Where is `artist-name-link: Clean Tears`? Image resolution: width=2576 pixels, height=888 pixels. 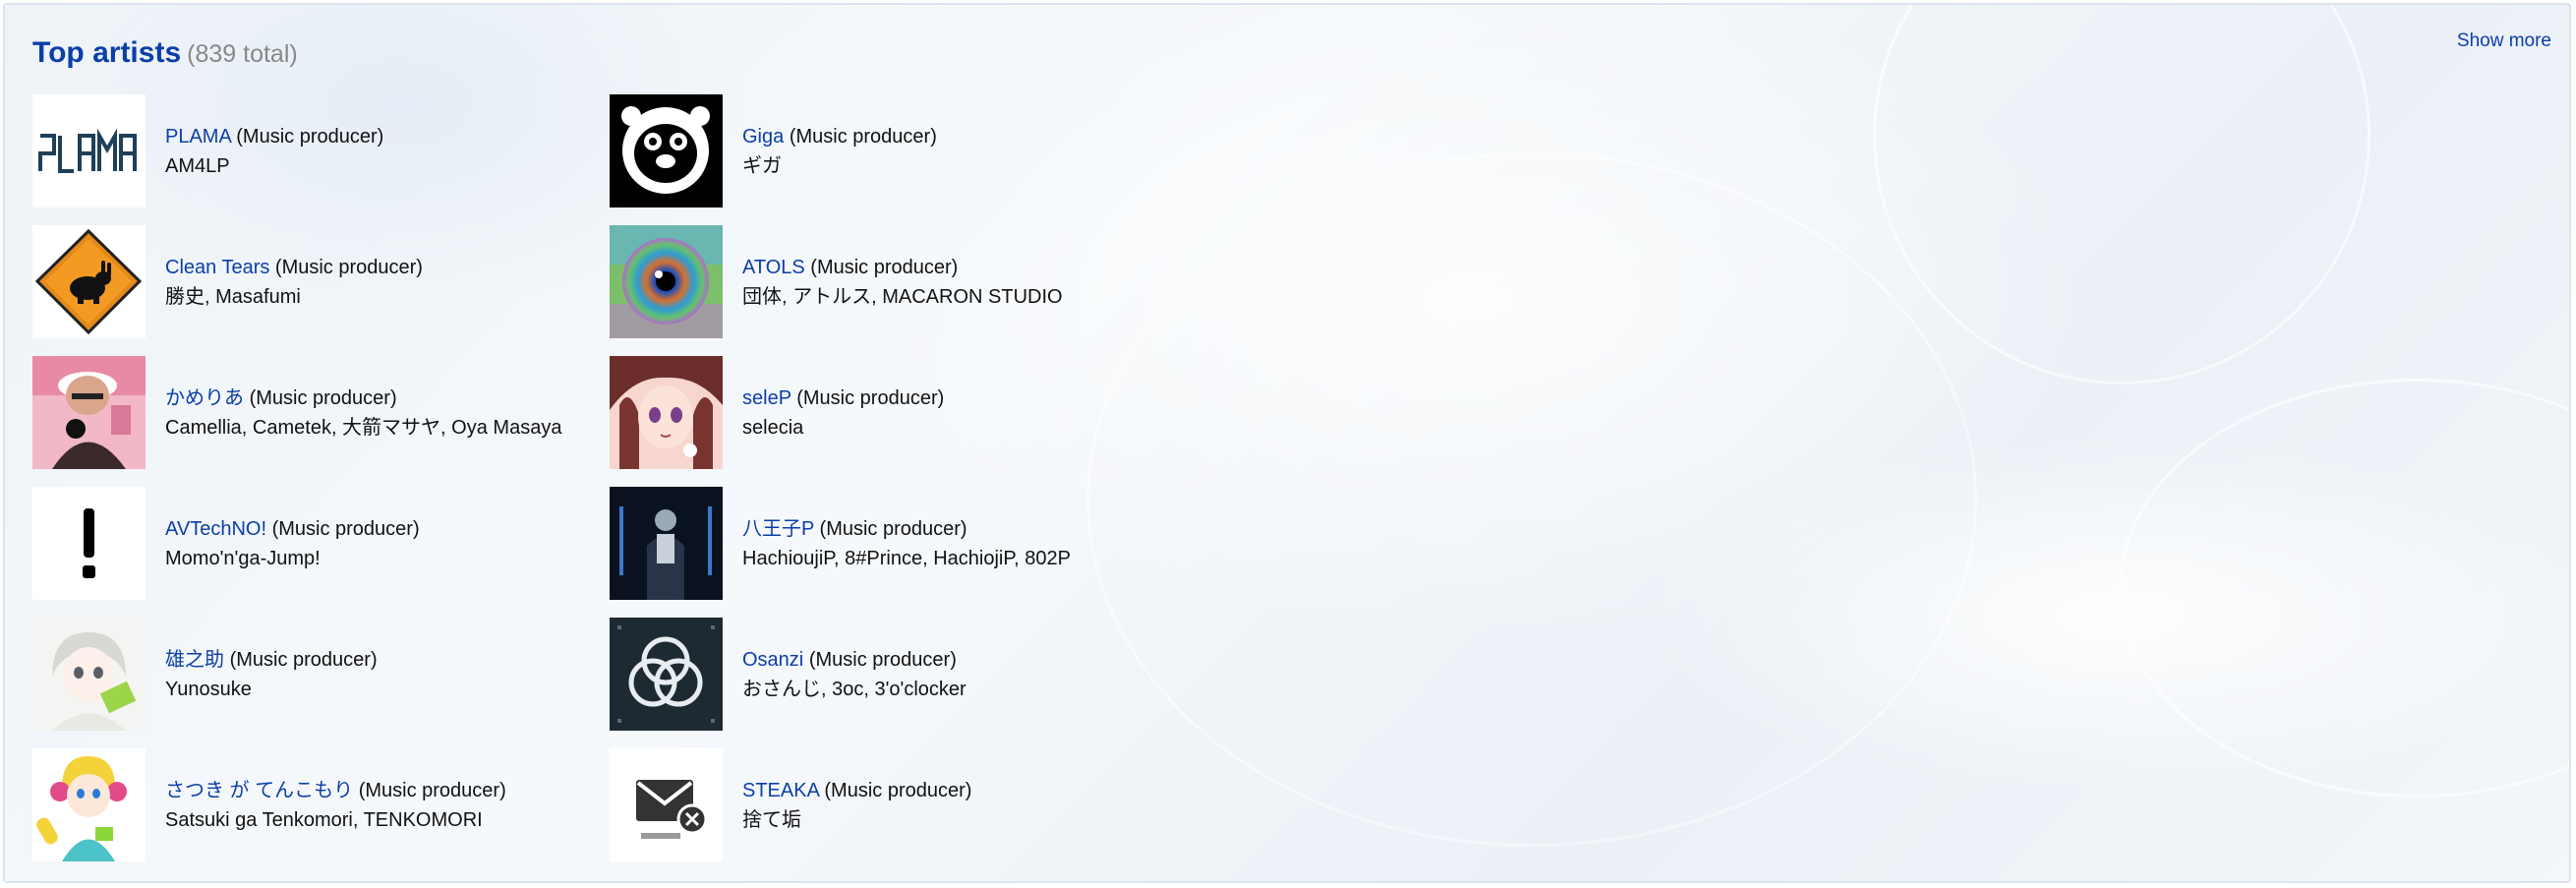
artist-name-link: Clean Tears is located at coordinates (217, 267).